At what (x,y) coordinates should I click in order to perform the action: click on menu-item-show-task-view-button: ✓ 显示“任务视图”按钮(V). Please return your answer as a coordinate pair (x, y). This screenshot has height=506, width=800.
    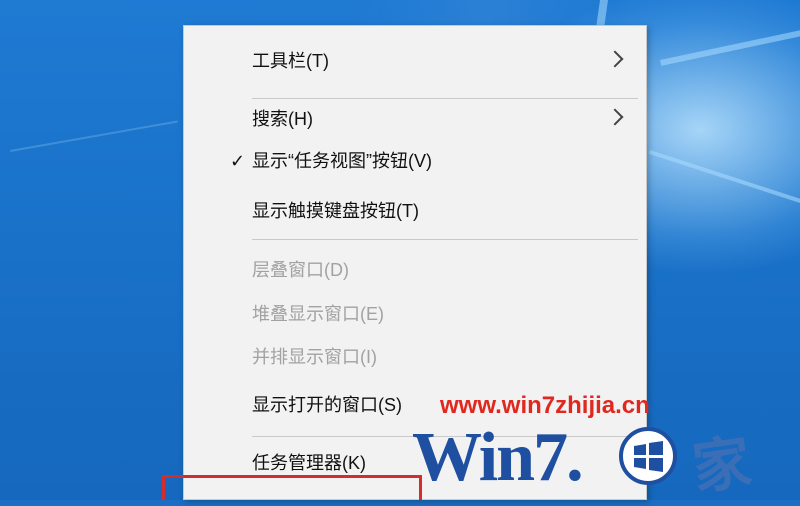
    Looking at the image, I should click on (415, 161).